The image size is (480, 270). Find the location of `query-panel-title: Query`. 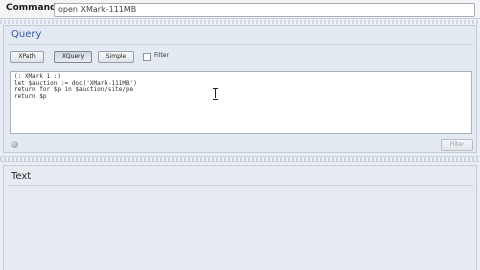

query-panel-title: Query is located at coordinates (26, 34).